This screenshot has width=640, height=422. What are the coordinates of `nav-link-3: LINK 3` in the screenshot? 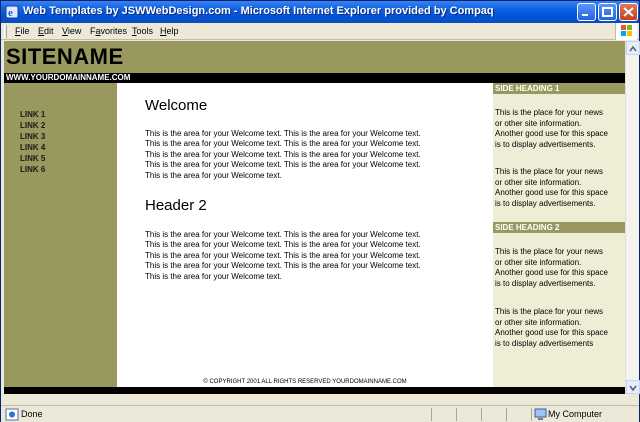 It's located at (32, 137).